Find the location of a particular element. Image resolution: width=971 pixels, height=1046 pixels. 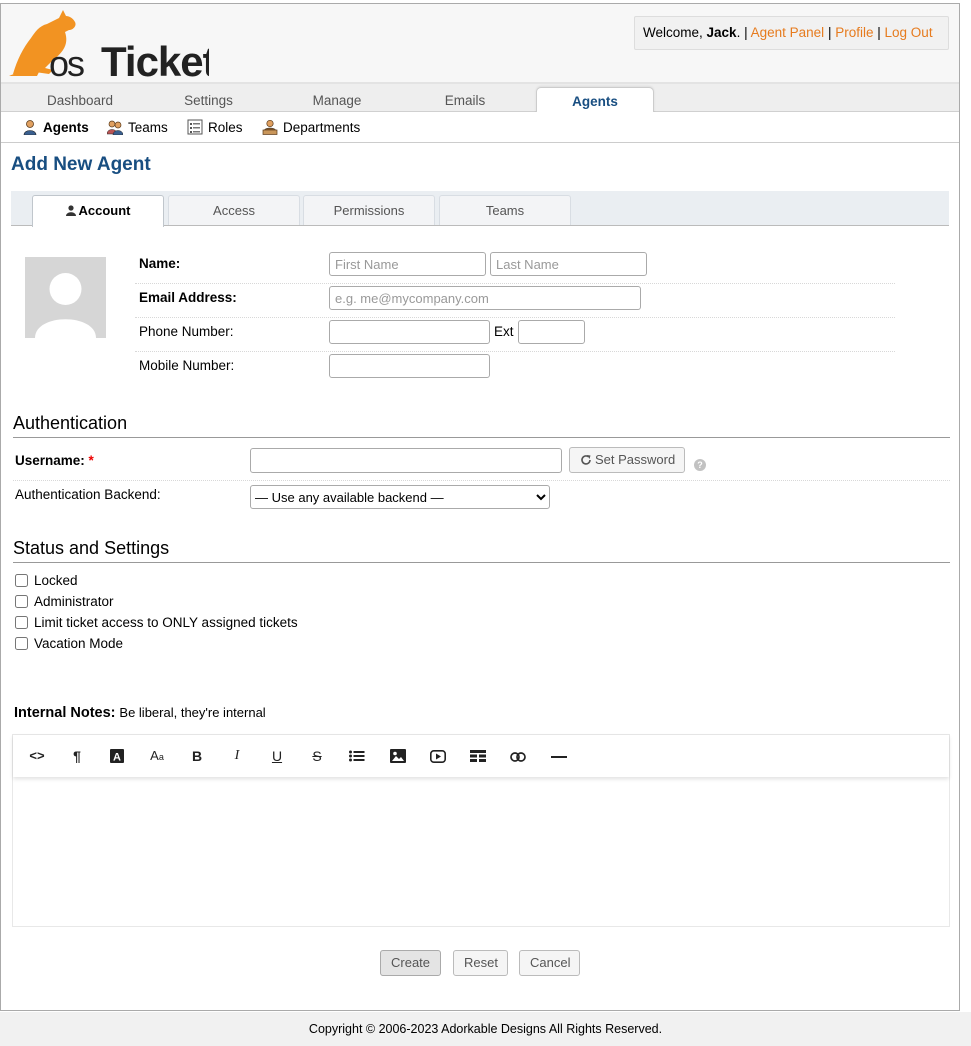

image-icon is located at coordinates (398, 756).